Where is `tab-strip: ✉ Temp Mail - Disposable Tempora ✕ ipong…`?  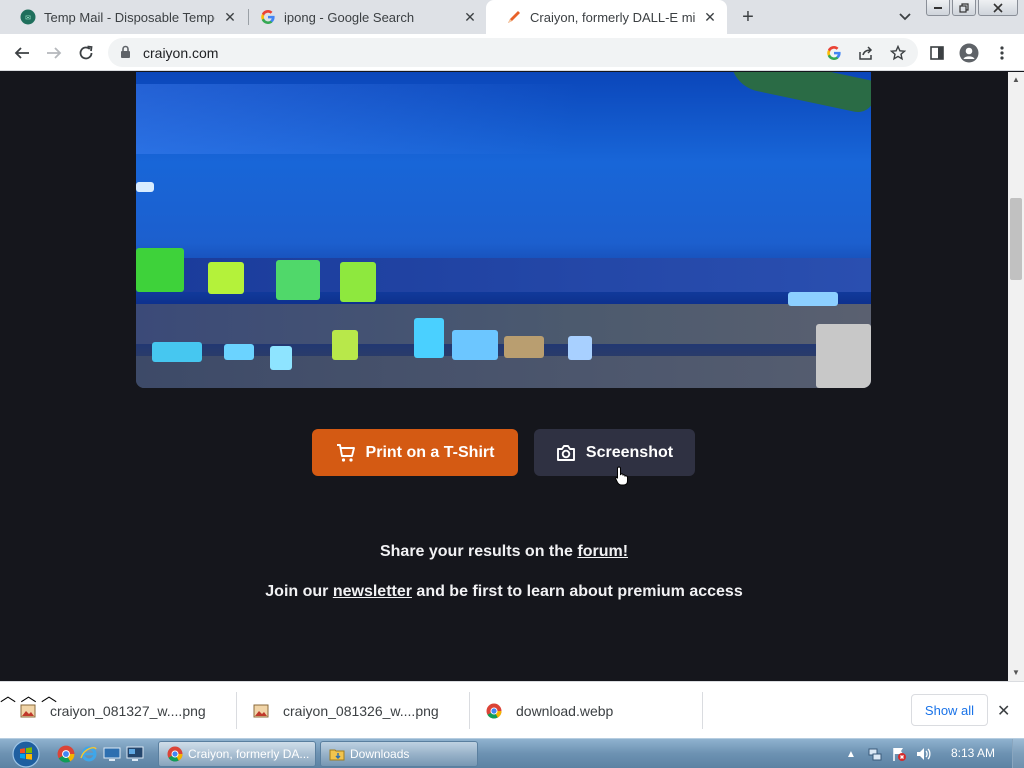 tab-strip: ✉ Temp Mail - Disposable Tempora ✕ ipong… is located at coordinates (512, 17).